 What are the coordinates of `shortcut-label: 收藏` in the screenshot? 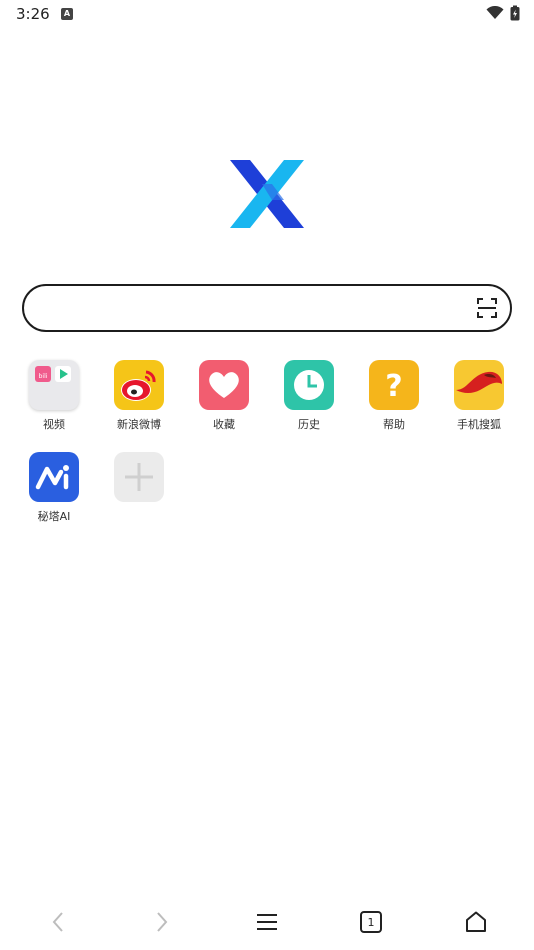 It's located at (224, 424).